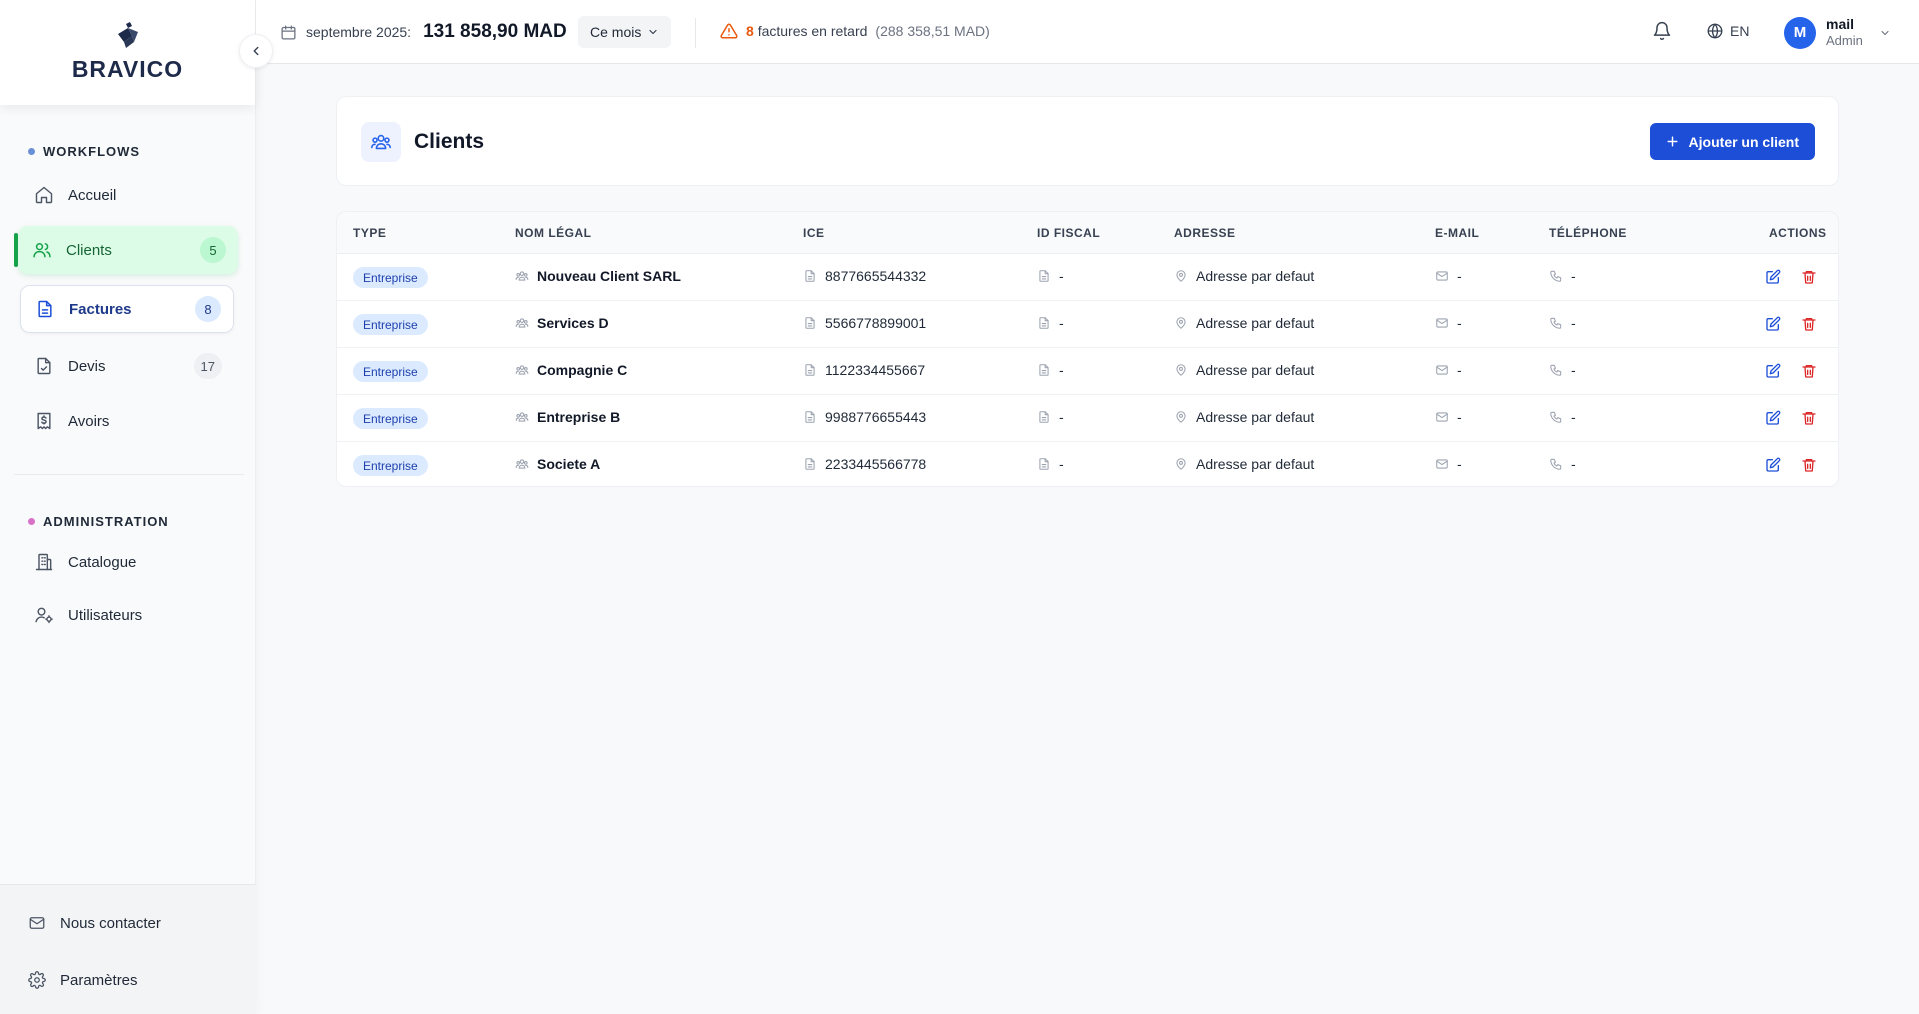 Image resolution: width=1919 pixels, height=1014 pixels. Describe the element at coordinates (1800, 32) in the screenshot. I see `avatar: M` at that location.